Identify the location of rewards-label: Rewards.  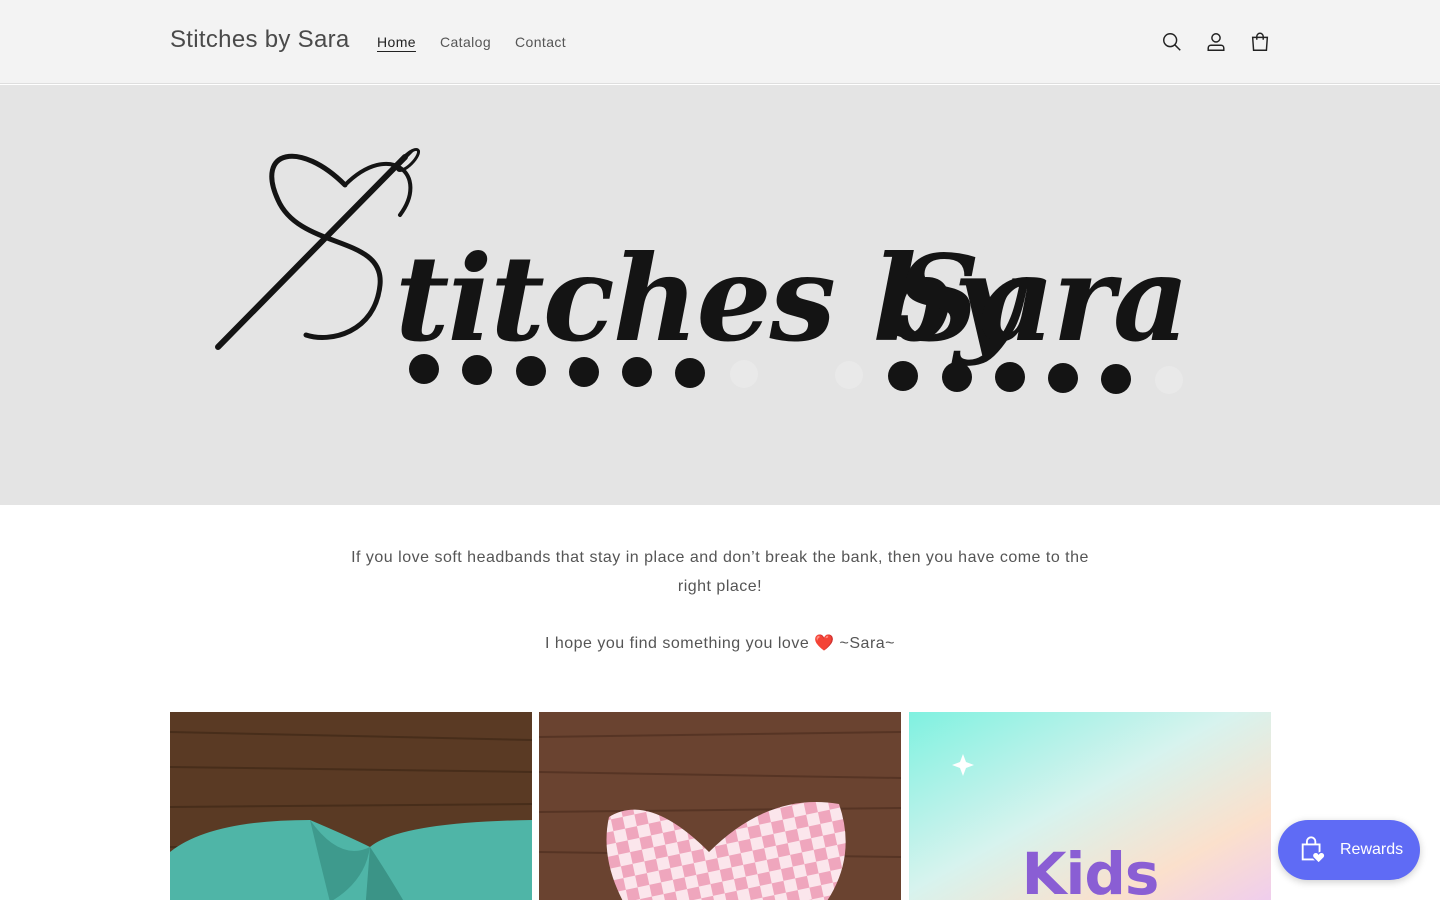
(1372, 849).